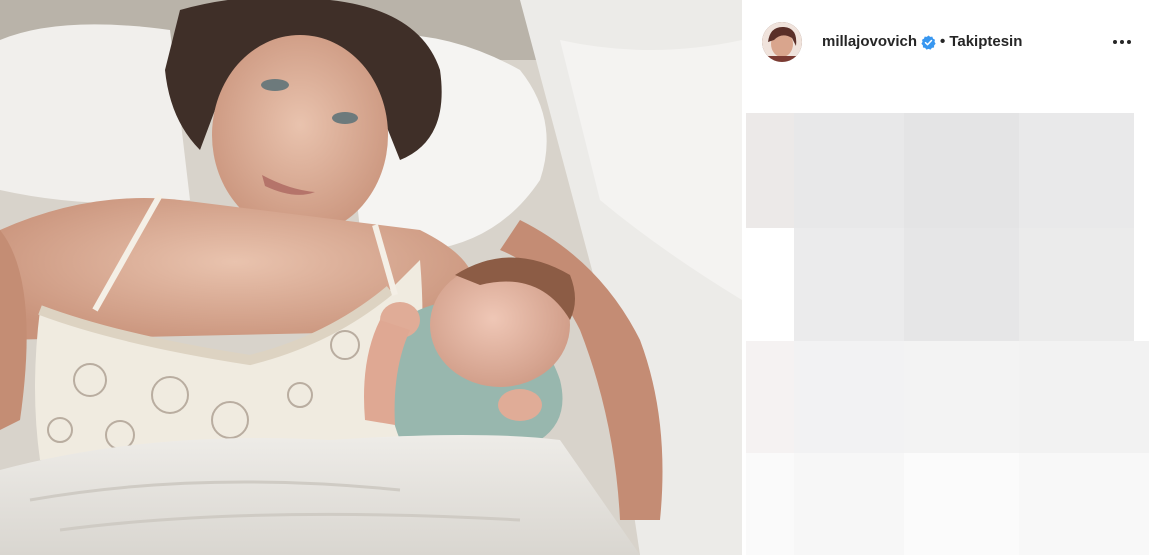 The height and width of the screenshot is (555, 1156). I want to click on following-button: Takiptesin, so click(985, 42).